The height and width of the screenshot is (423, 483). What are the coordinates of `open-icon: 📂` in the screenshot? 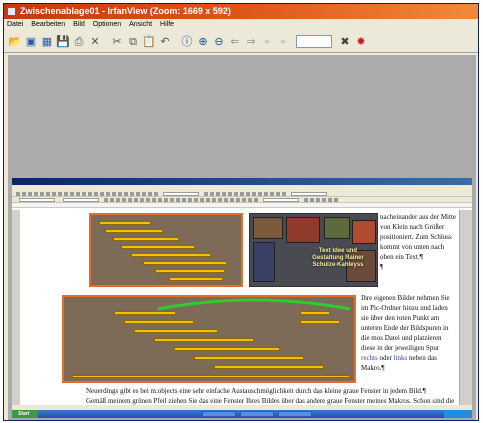 It's located at (15, 42).